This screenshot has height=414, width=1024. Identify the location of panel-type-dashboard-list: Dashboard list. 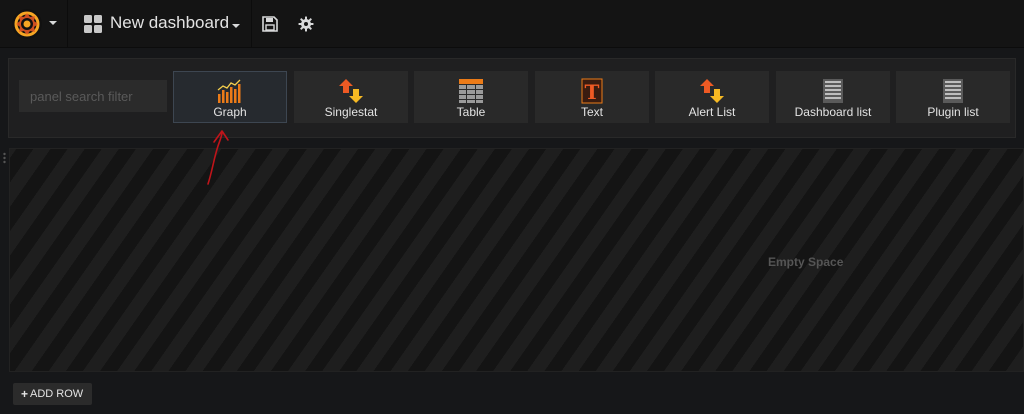
(833, 97).